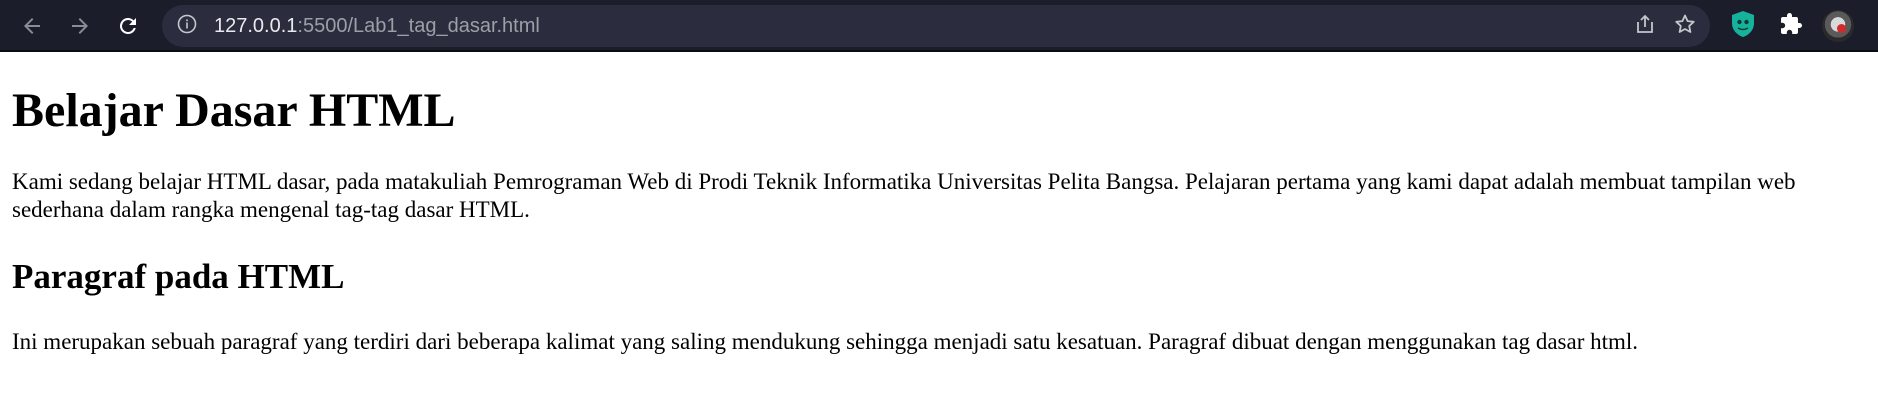  I want to click on url-text: 127.0.0.1:5500/Lab1_tag_dasar.html, so click(377, 26).